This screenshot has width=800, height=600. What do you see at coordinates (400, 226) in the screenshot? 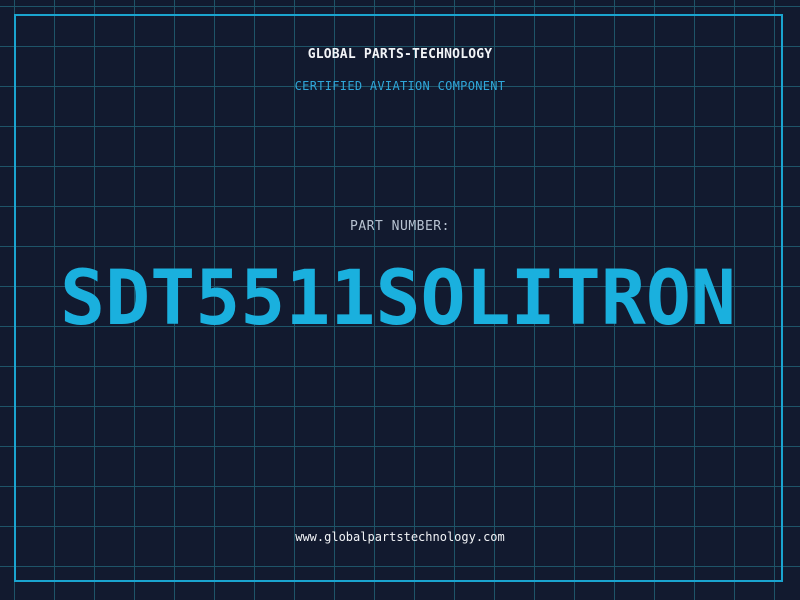
I see `part-number-label: PART NUMBER:` at bounding box center [400, 226].